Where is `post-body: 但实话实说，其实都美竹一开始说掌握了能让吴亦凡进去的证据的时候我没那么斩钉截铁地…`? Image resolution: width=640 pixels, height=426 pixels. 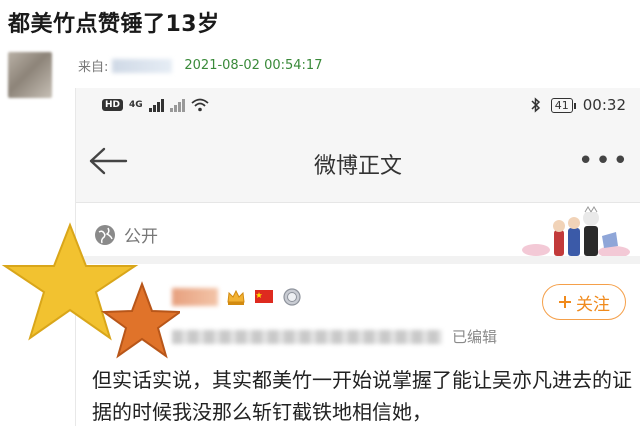 post-body: 但实话实说，其实都美竹一开始说掌握了能让吴亦凡进去的证据的时候我没那么斩钉截铁地… is located at coordinates (362, 396).